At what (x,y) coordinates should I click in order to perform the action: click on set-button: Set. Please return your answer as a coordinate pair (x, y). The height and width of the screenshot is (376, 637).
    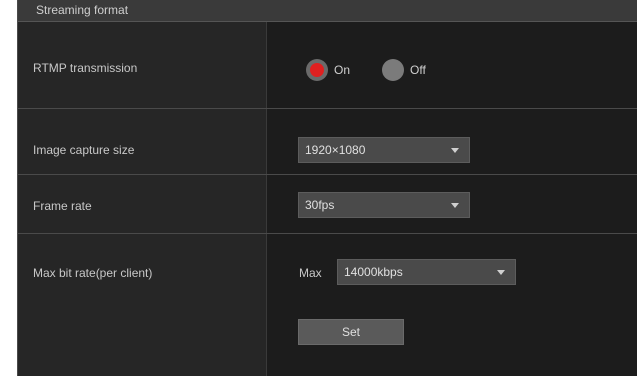
    Looking at the image, I should click on (351, 332).